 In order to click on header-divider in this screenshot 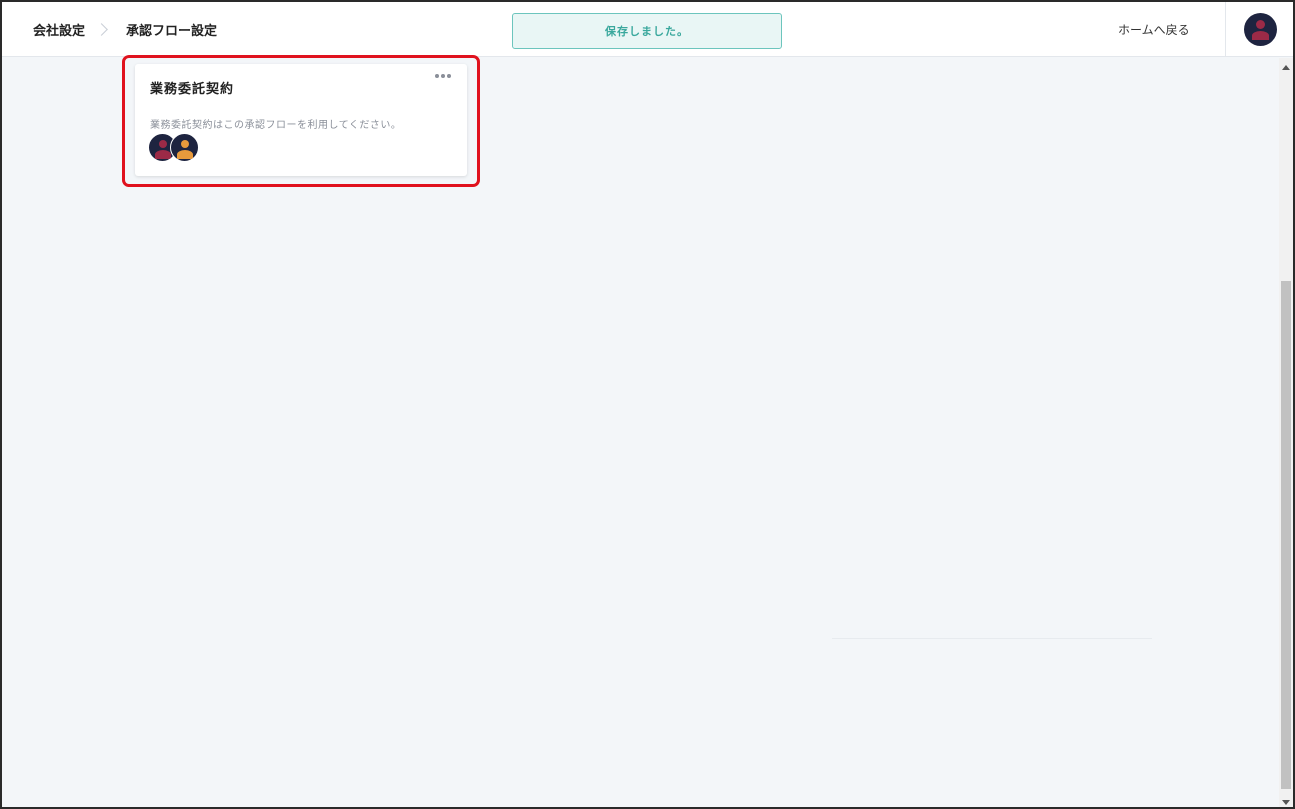, I will do `click(1225, 29)`.